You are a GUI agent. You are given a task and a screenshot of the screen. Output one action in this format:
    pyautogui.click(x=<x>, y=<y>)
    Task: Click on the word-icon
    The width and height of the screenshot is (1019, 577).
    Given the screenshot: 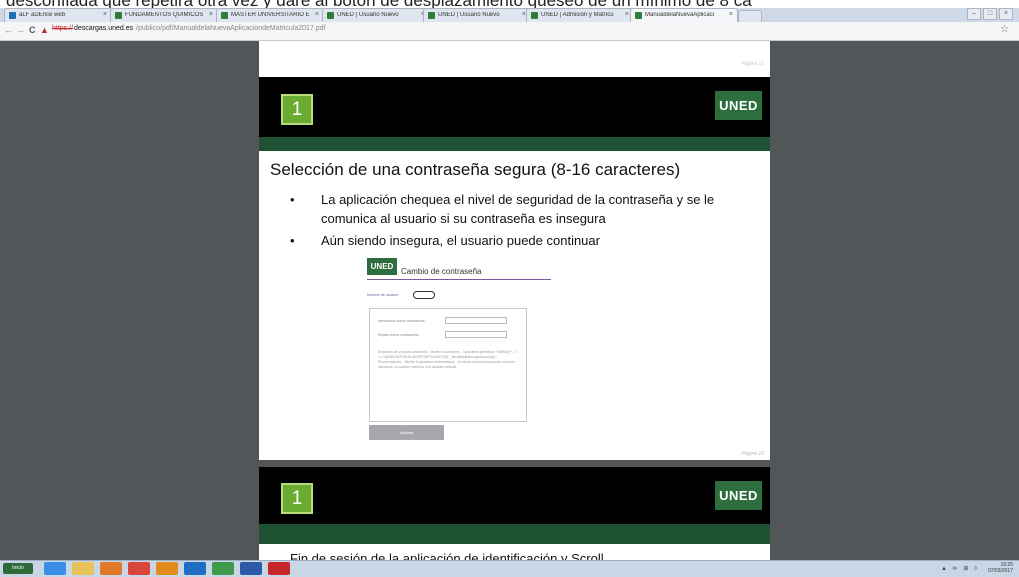 What is the action you would take?
    pyautogui.click(x=251, y=568)
    